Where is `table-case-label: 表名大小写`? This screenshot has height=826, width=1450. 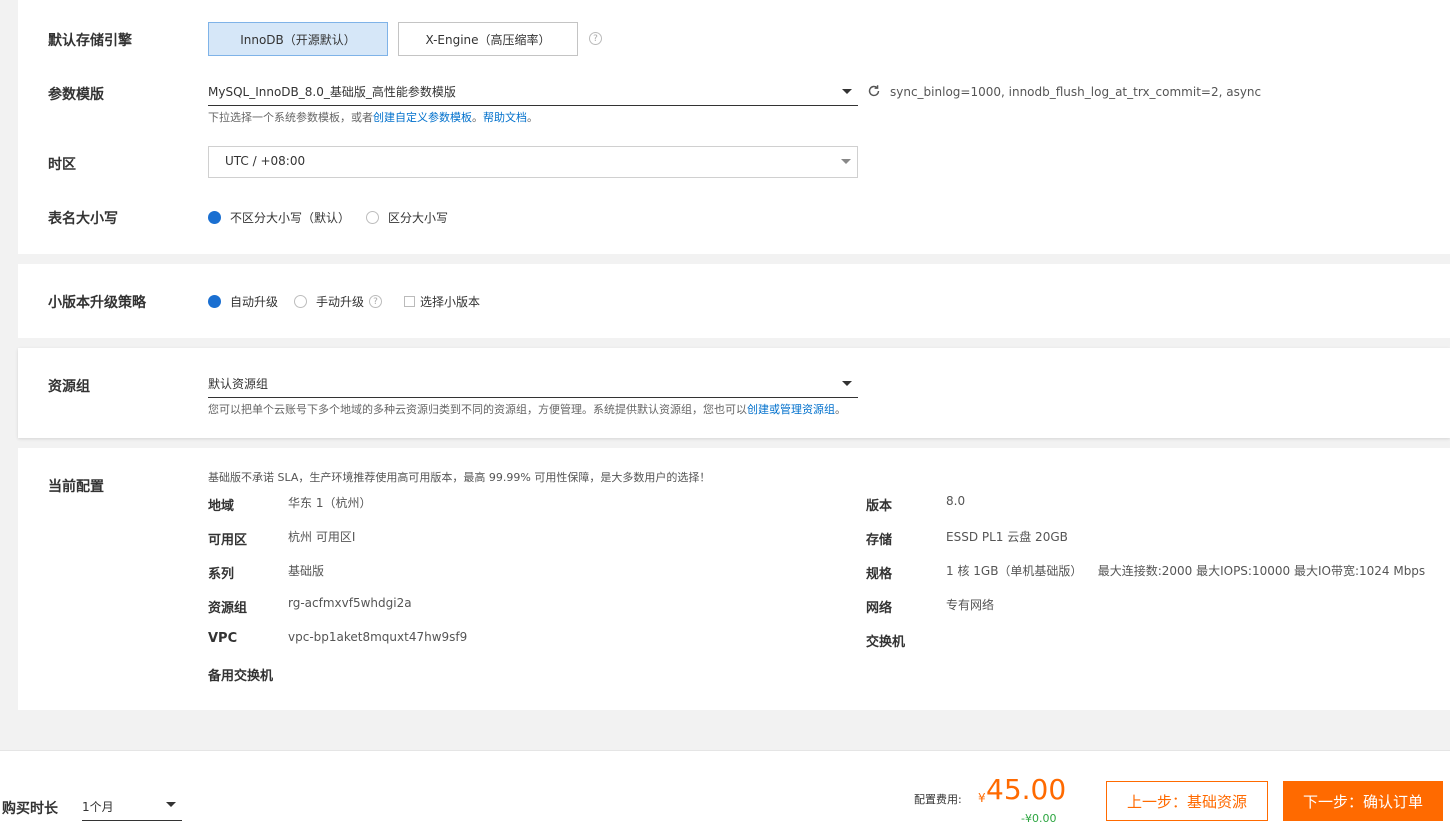 table-case-label: 表名大小写 is located at coordinates (83, 219).